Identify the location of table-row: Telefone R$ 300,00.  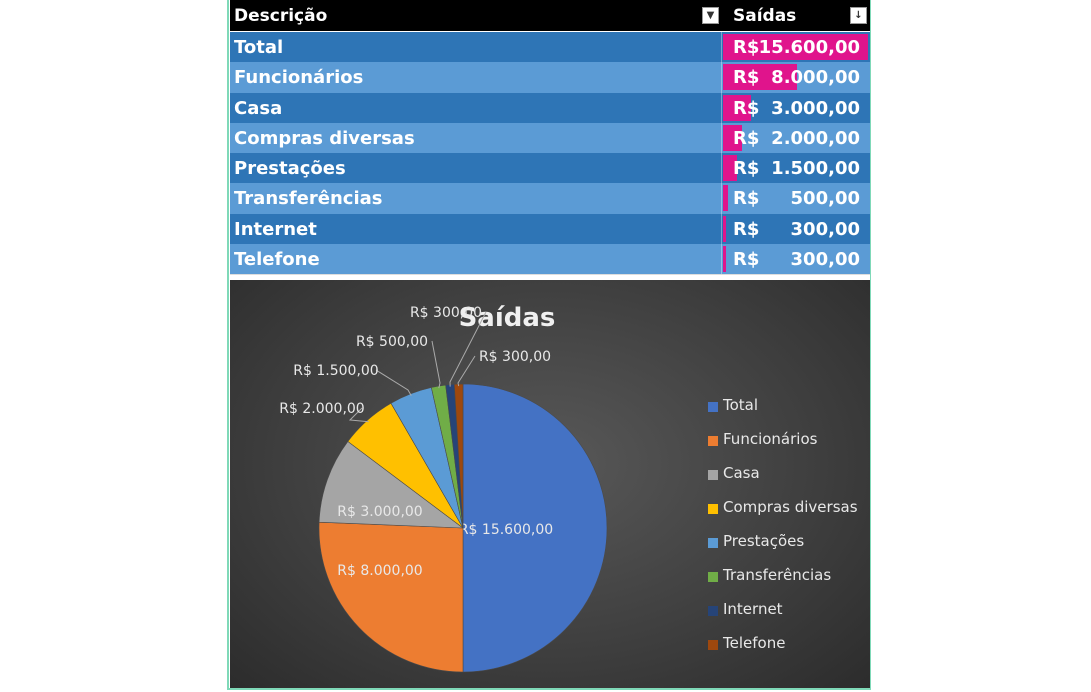
(550, 259).